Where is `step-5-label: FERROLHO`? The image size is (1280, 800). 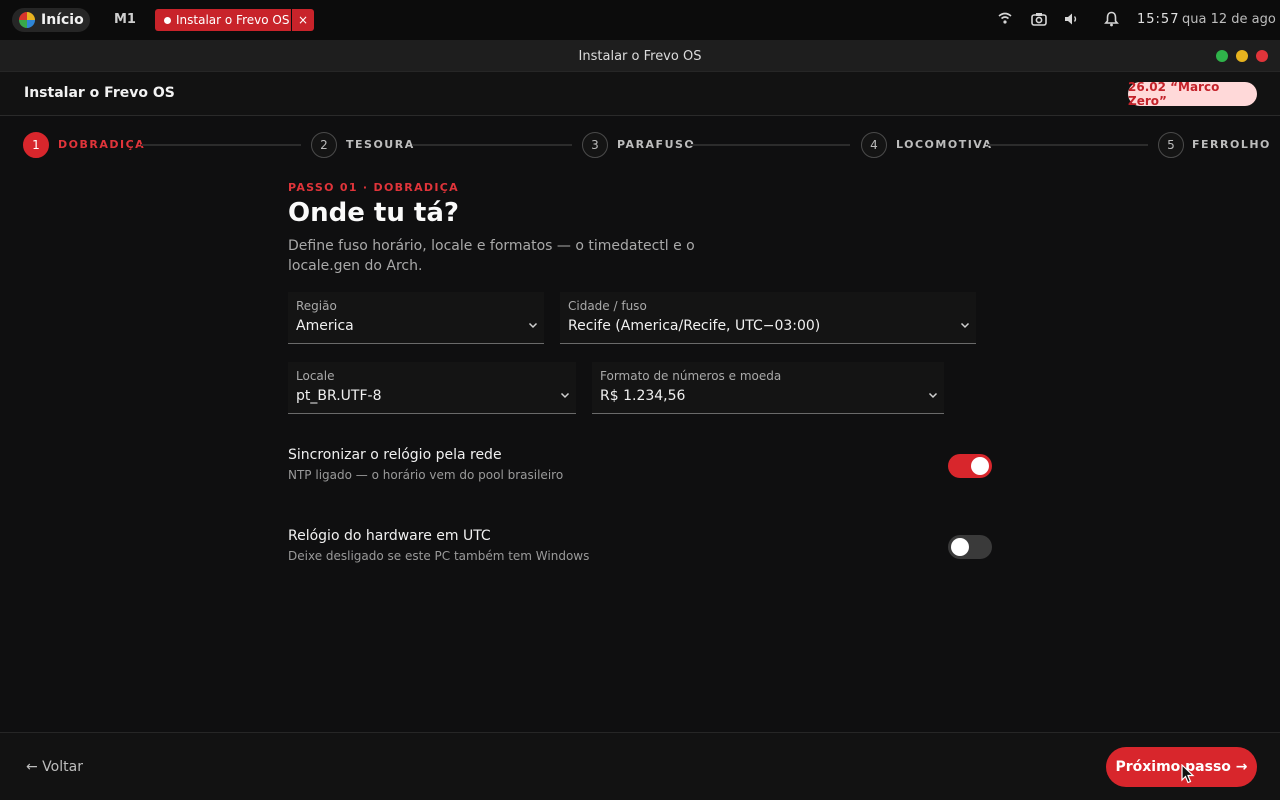
step-5-label: FERROLHO is located at coordinates (1231, 144).